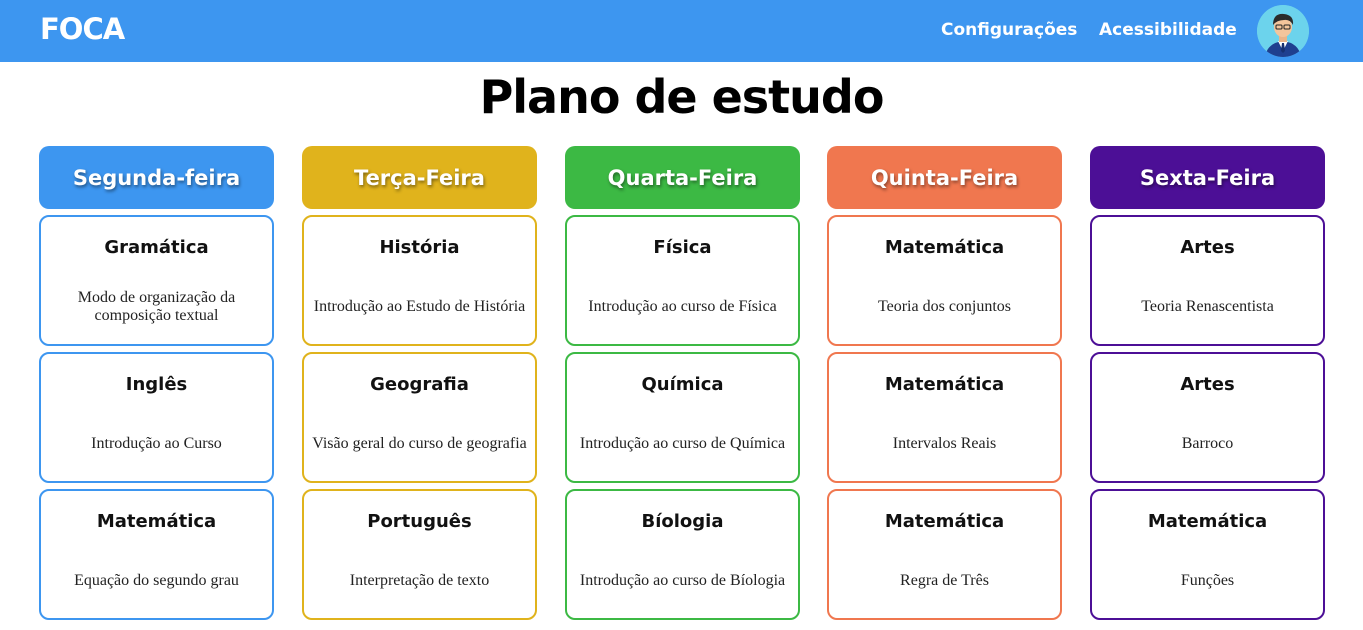  Describe the element at coordinates (156, 443) in the screenshot. I see `subject-description: Introdução ao Curso` at that location.